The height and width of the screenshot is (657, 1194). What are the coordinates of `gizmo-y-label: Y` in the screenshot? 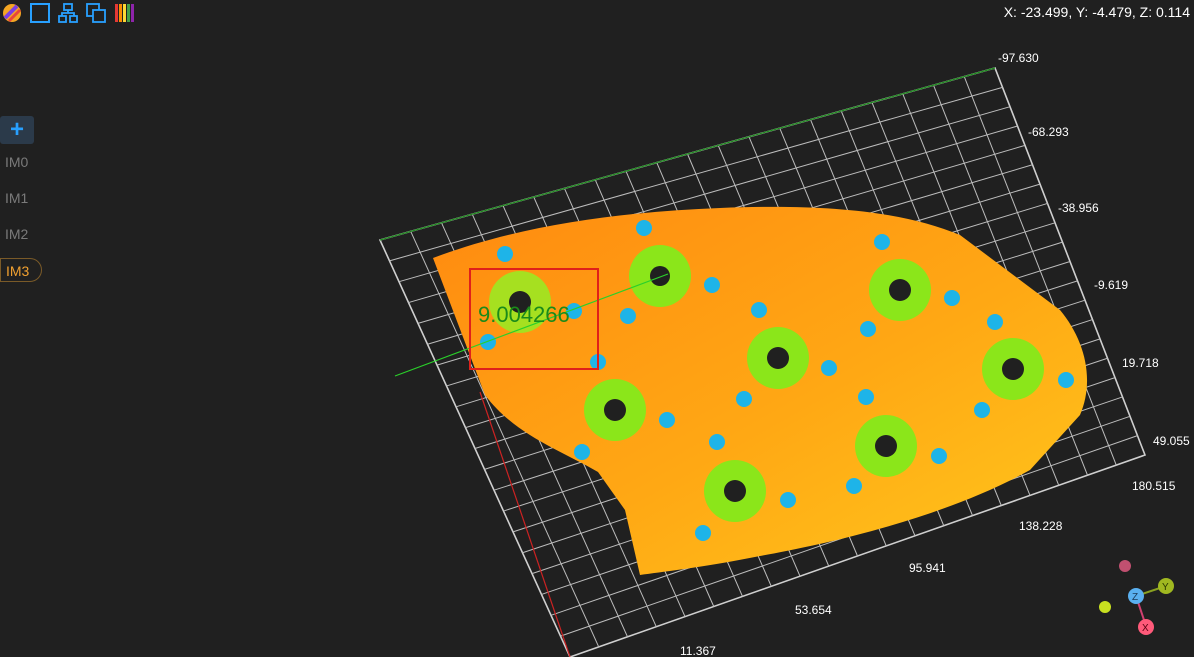 It's located at (1165, 587).